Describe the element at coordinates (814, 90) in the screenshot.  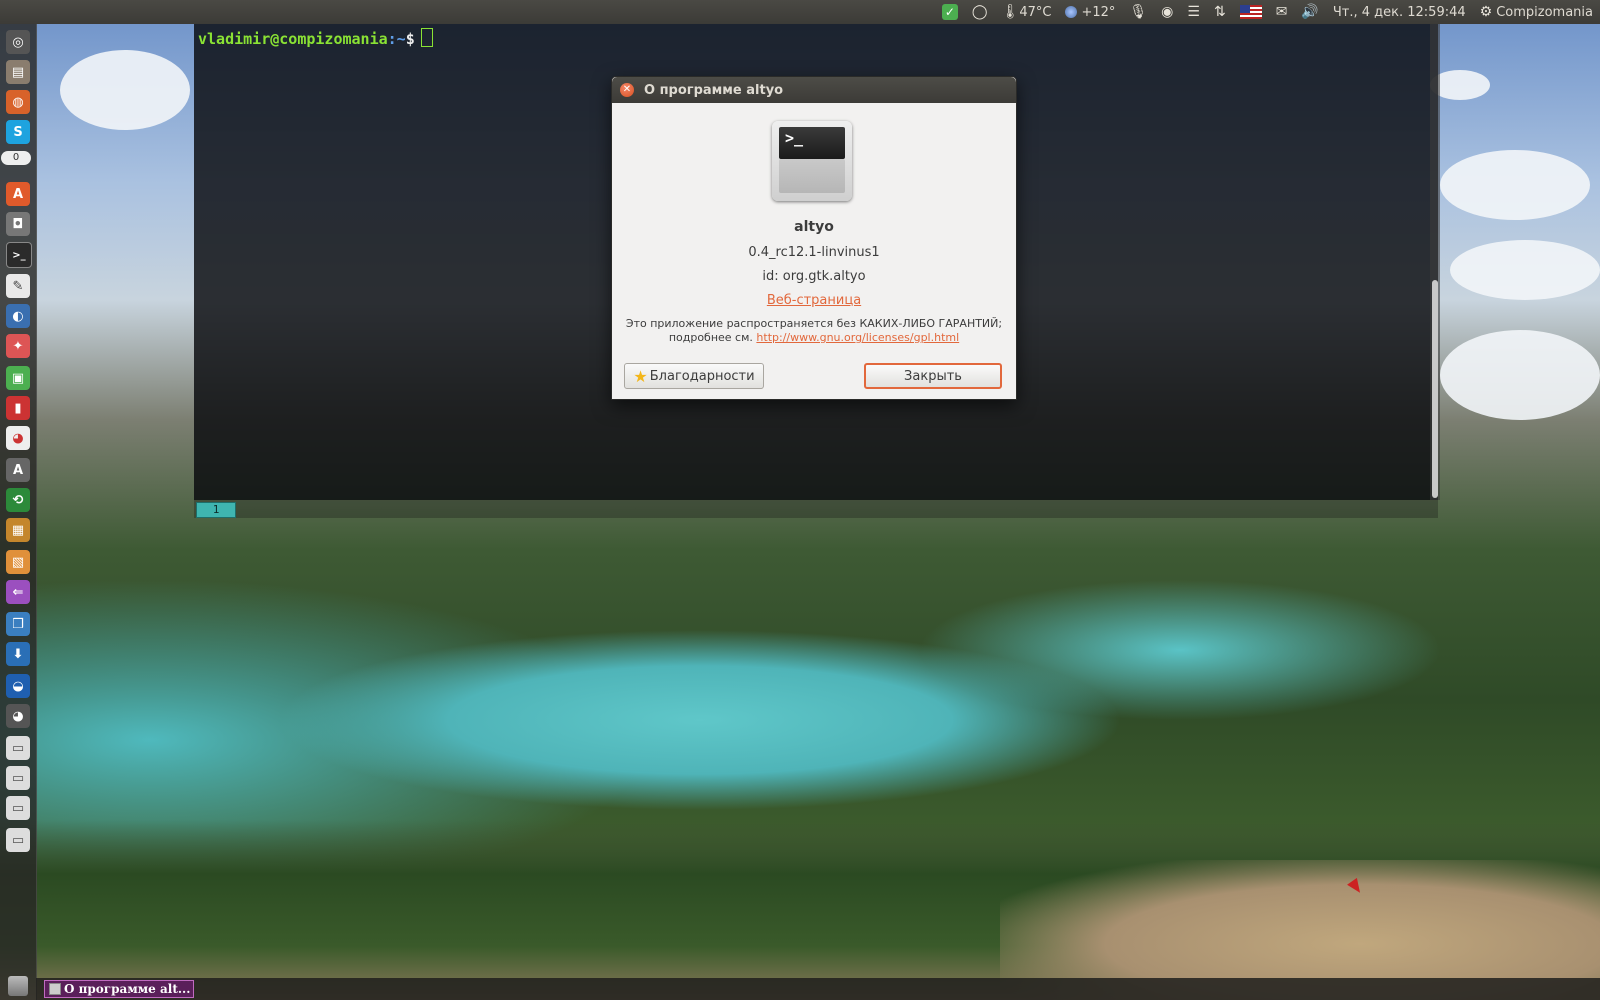
I see `dialog-titlebar: ✕ О программе altyo` at that location.